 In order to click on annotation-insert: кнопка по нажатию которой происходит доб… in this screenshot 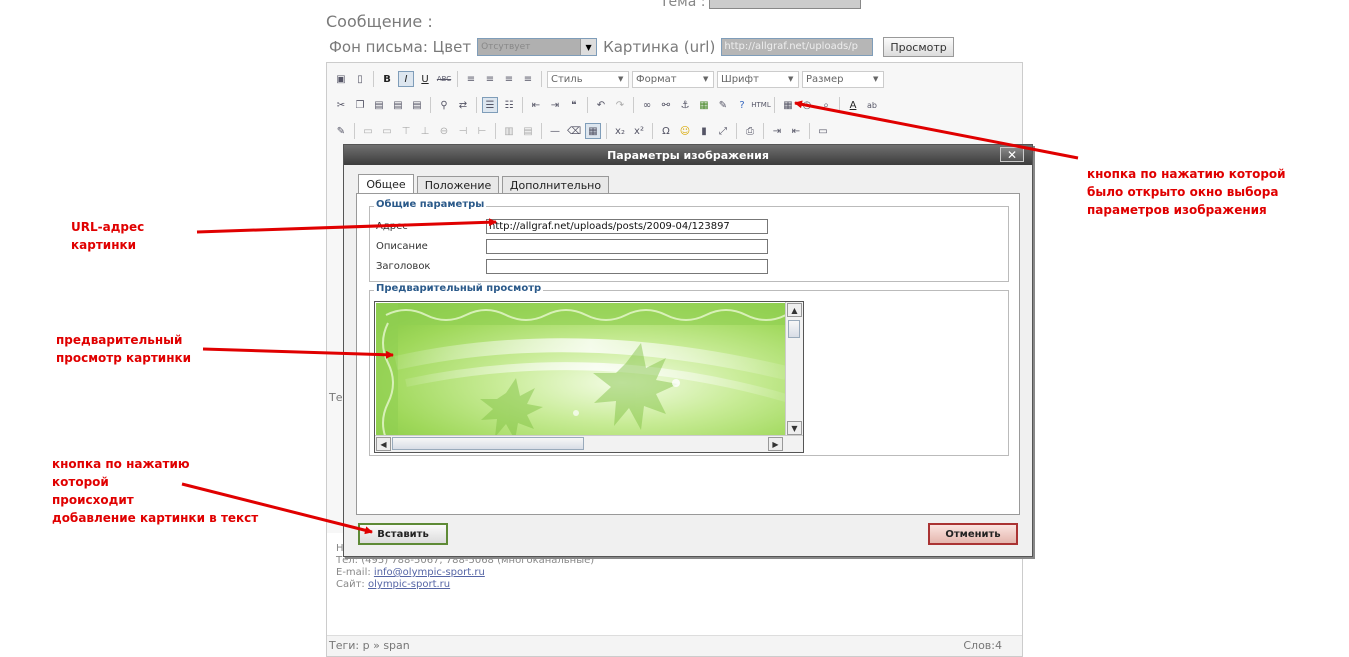, I will do `click(155, 491)`.